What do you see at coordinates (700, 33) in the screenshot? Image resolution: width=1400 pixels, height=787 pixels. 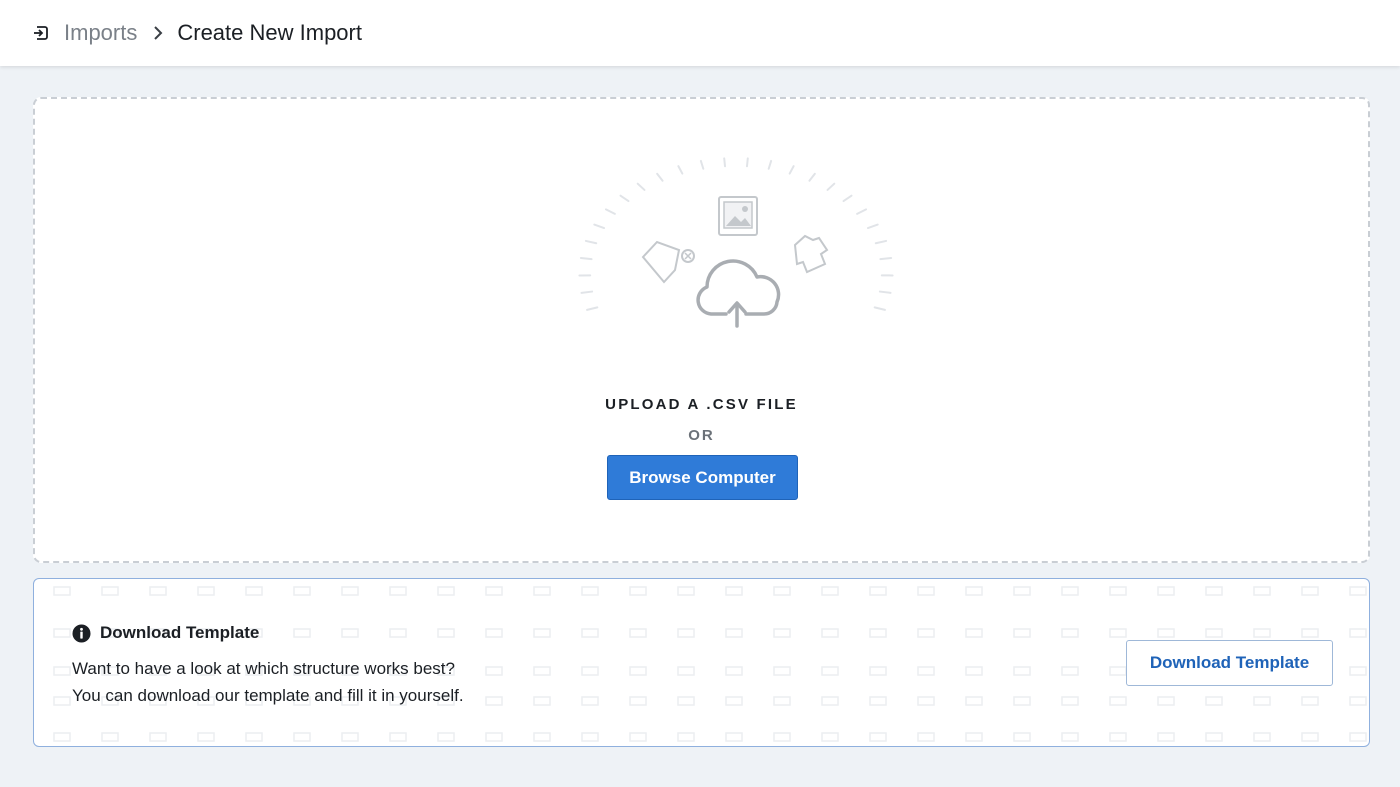 I see `top-bar: Imports Create New Import` at bounding box center [700, 33].